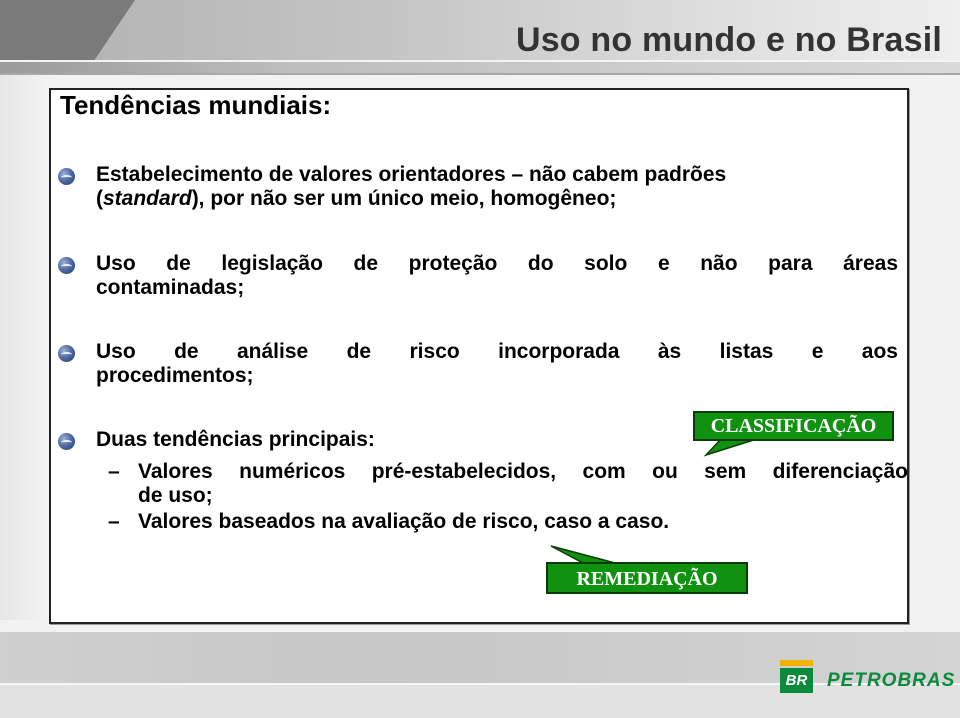 The image size is (960, 718). What do you see at coordinates (796, 680) in the screenshot?
I see `logo-mark-text: BR` at bounding box center [796, 680].